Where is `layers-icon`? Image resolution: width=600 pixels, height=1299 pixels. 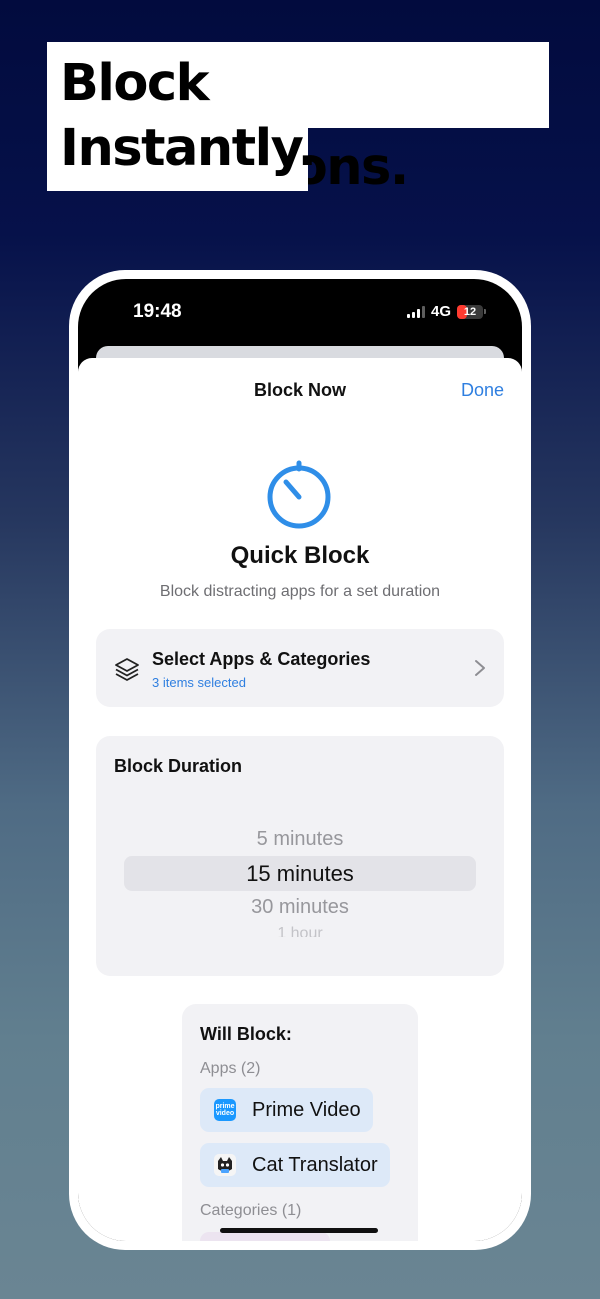
layers-icon is located at coordinates (127, 669).